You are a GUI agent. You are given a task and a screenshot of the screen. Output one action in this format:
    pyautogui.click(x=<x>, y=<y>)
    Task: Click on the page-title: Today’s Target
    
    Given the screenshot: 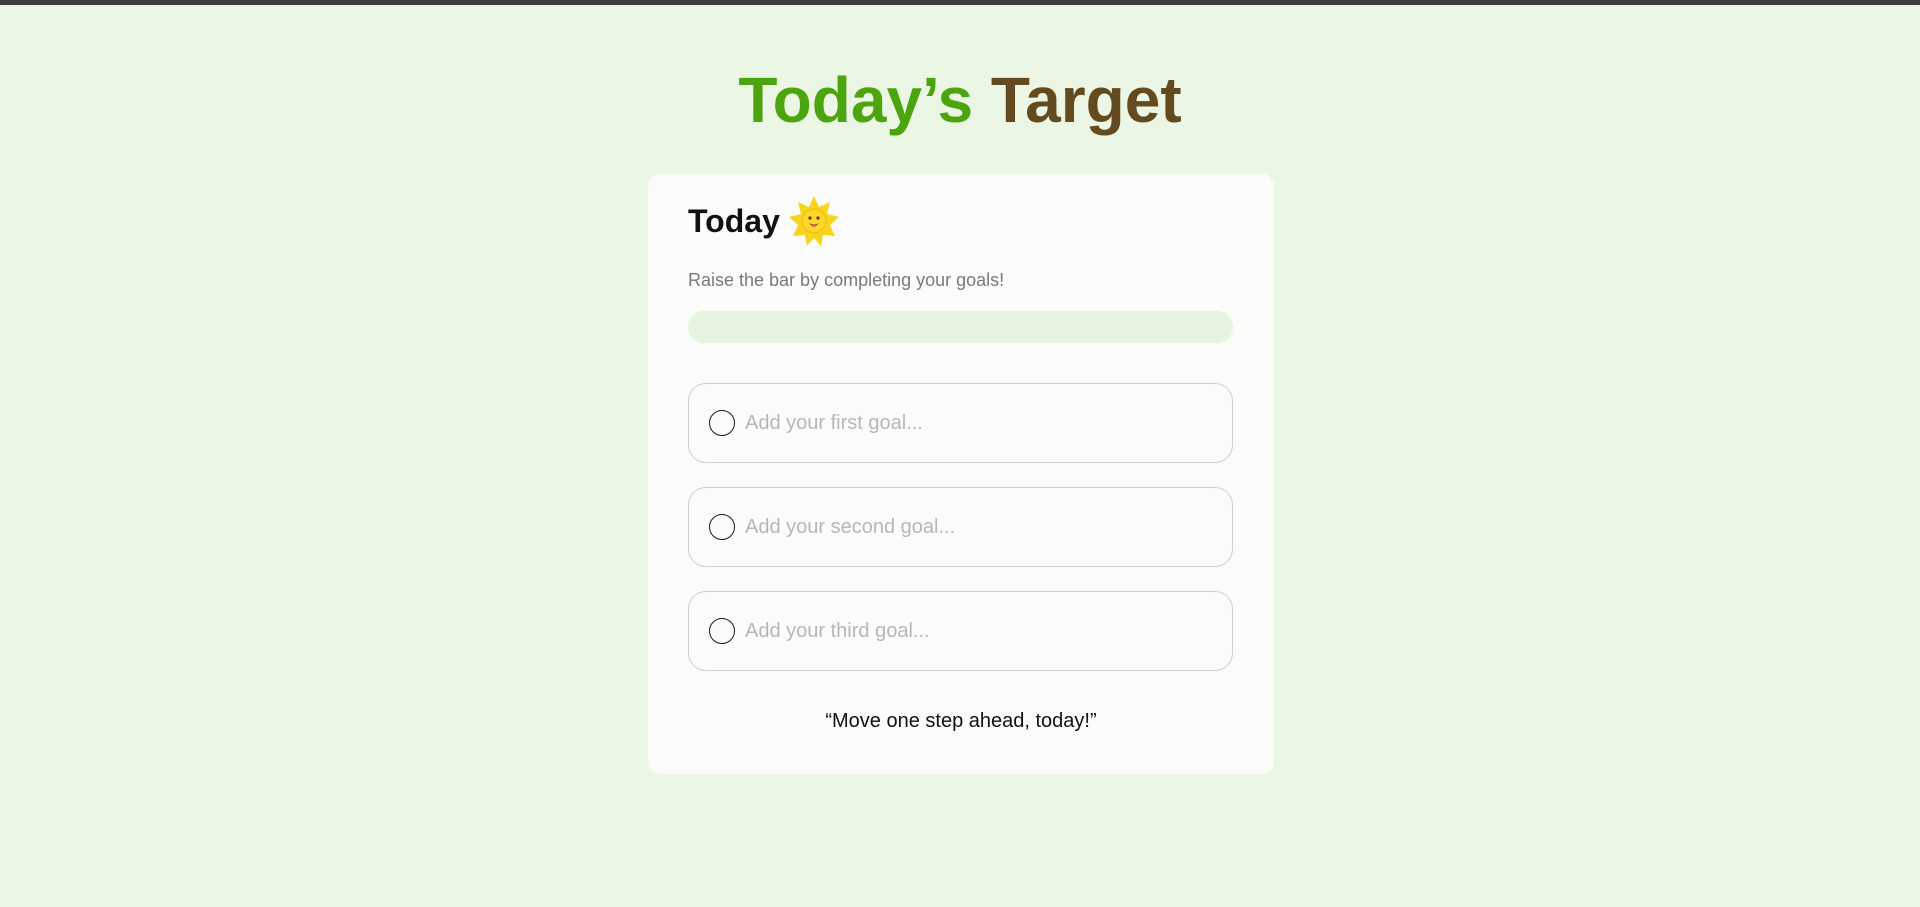 What is the action you would take?
    pyautogui.click(x=960, y=100)
    